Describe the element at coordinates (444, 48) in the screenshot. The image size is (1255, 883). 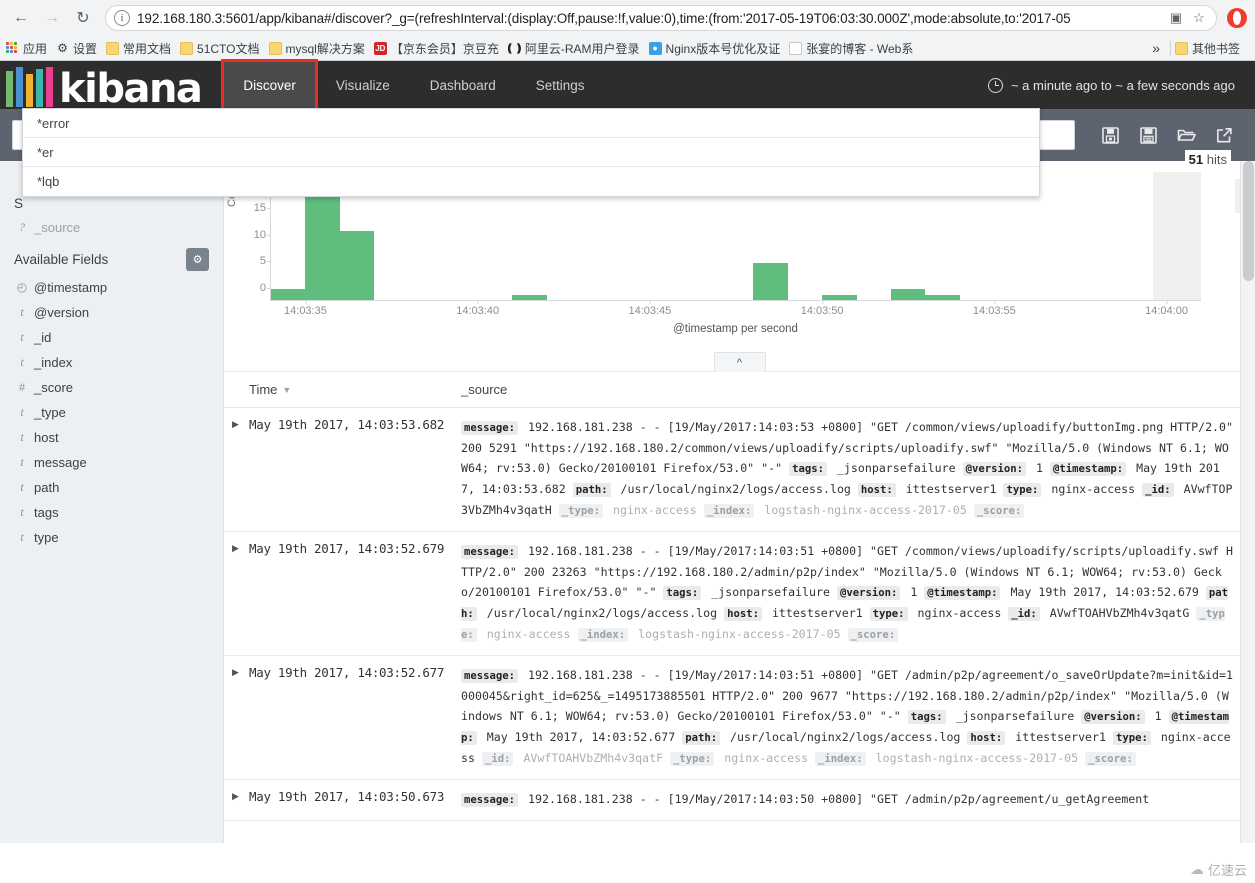
I see `bookmark-label: 【京东会员】京豆充` at that location.